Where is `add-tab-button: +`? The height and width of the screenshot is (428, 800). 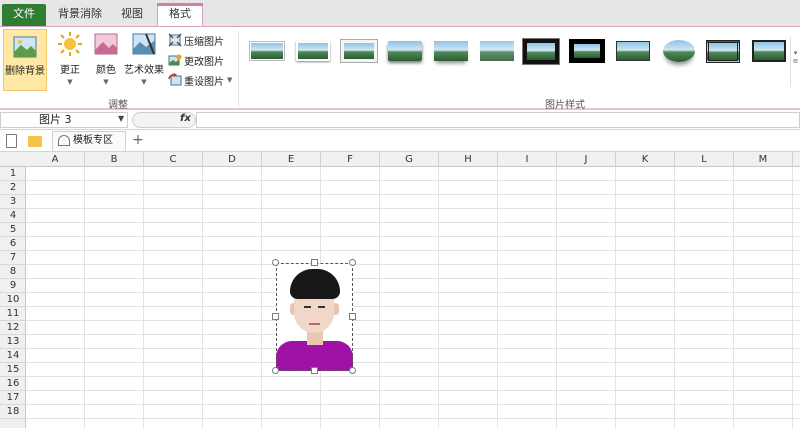 add-tab-button: + is located at coordinates (138, 141).